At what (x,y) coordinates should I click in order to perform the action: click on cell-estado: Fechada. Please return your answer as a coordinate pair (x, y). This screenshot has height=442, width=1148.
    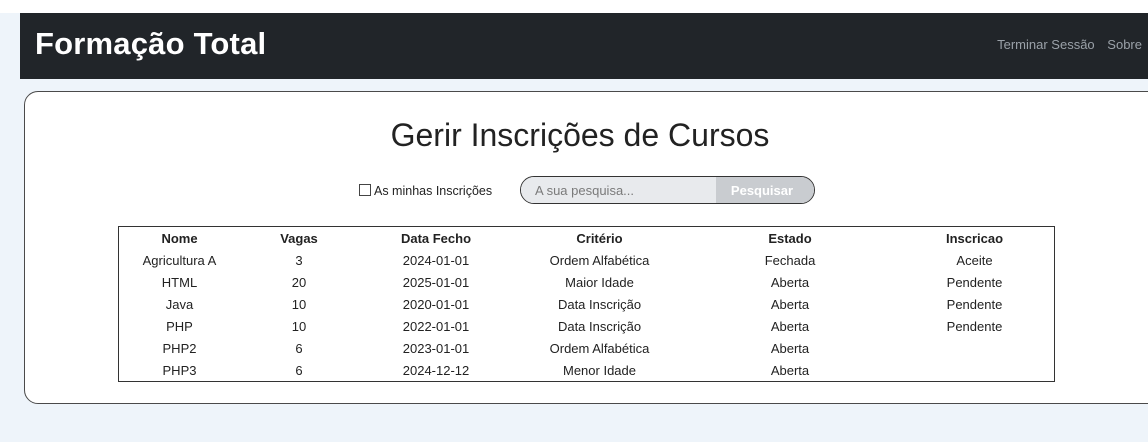
    Looking at the image, I should click on (790, 260).